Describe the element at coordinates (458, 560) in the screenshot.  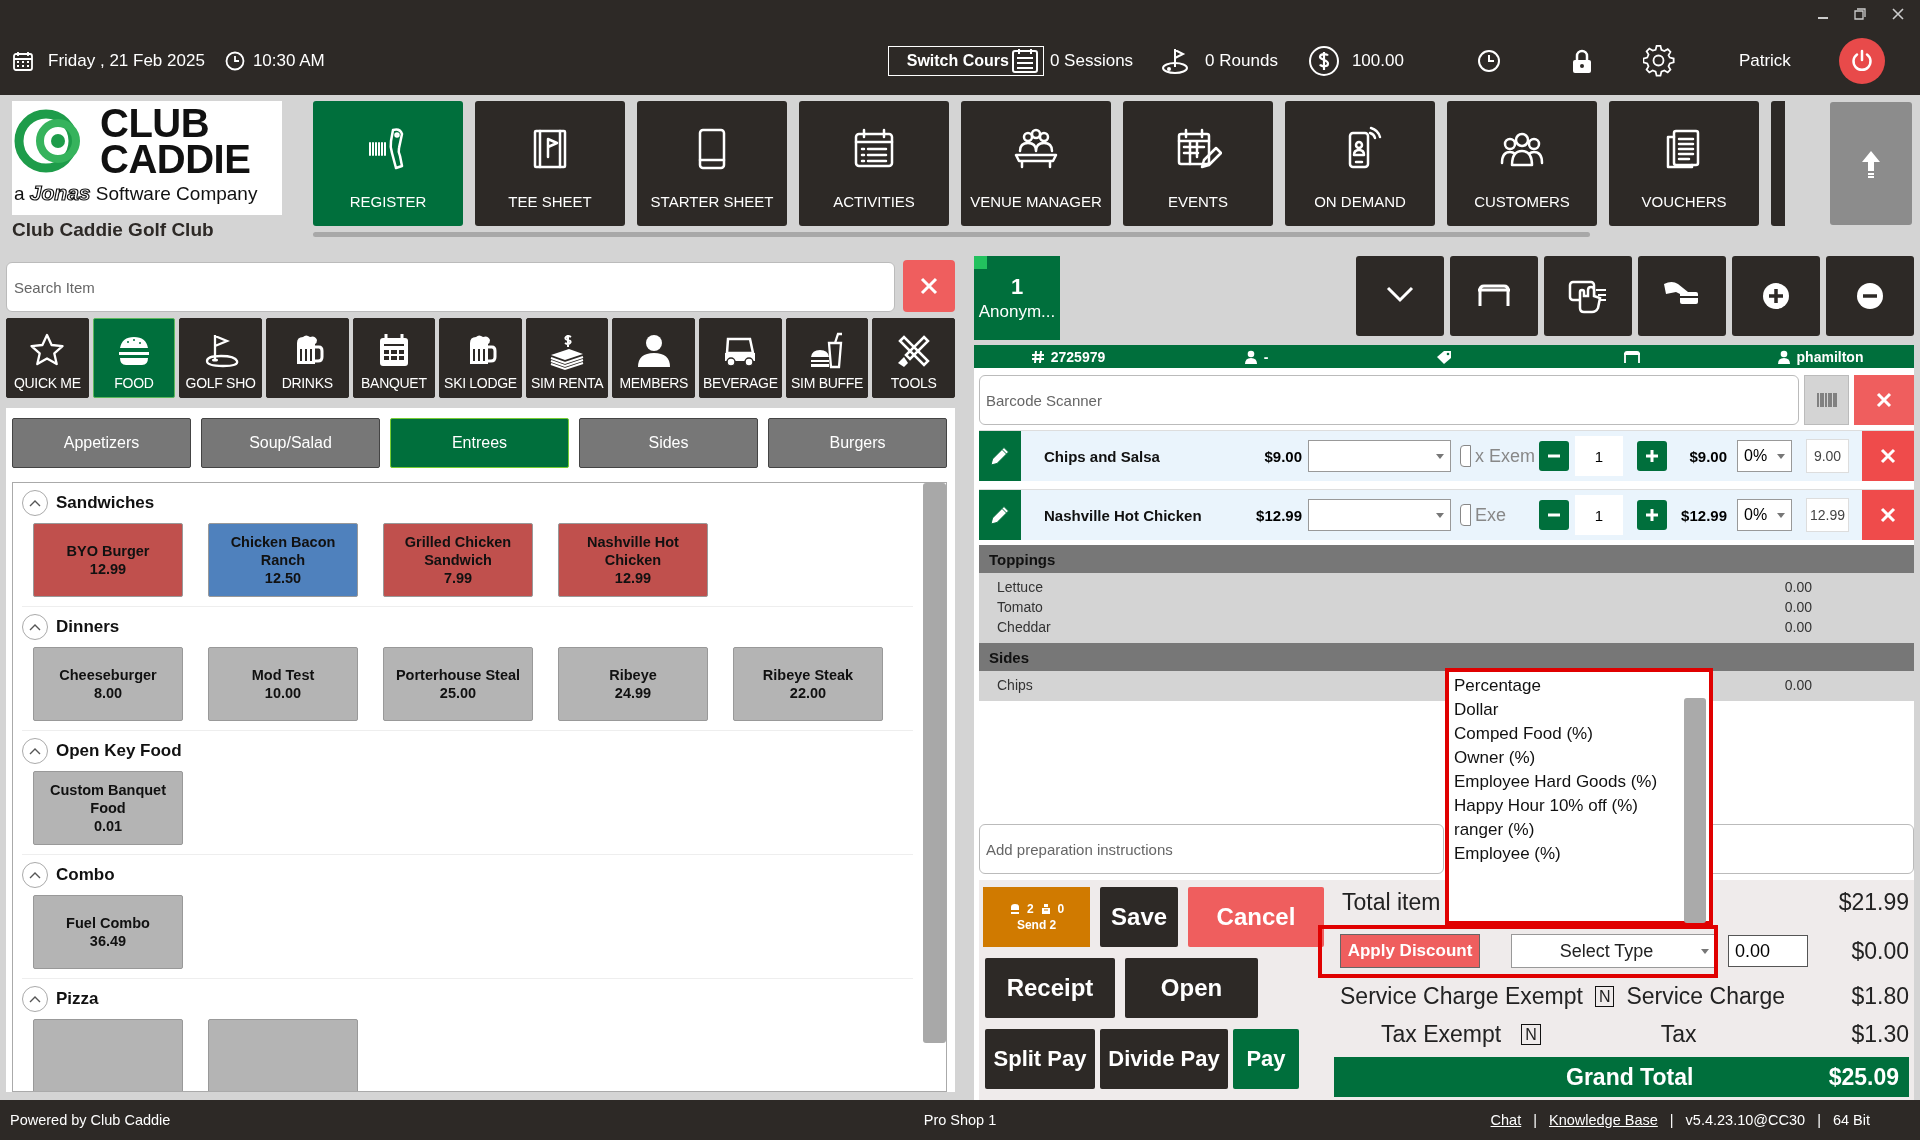
I see `menu-item-tile: Grilled Chicken Sandwich 7.99` at that location.